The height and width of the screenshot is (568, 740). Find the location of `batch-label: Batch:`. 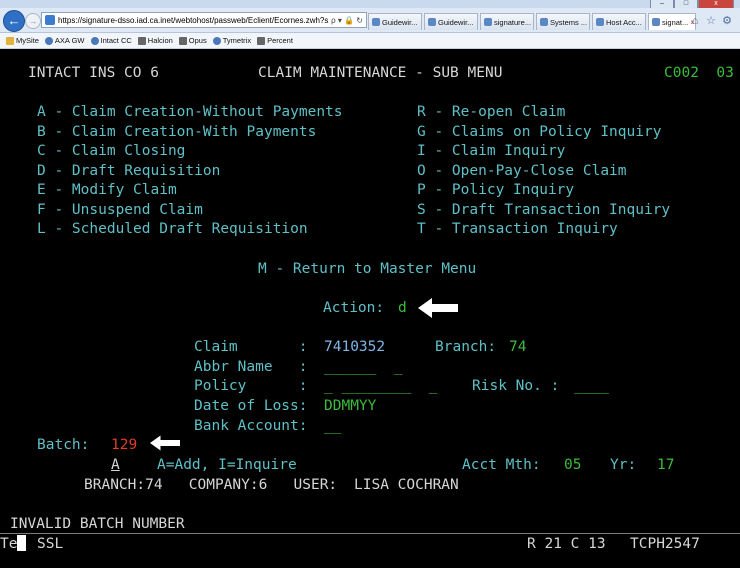

batch-label: Batch: is located at coordinates (63, 445).